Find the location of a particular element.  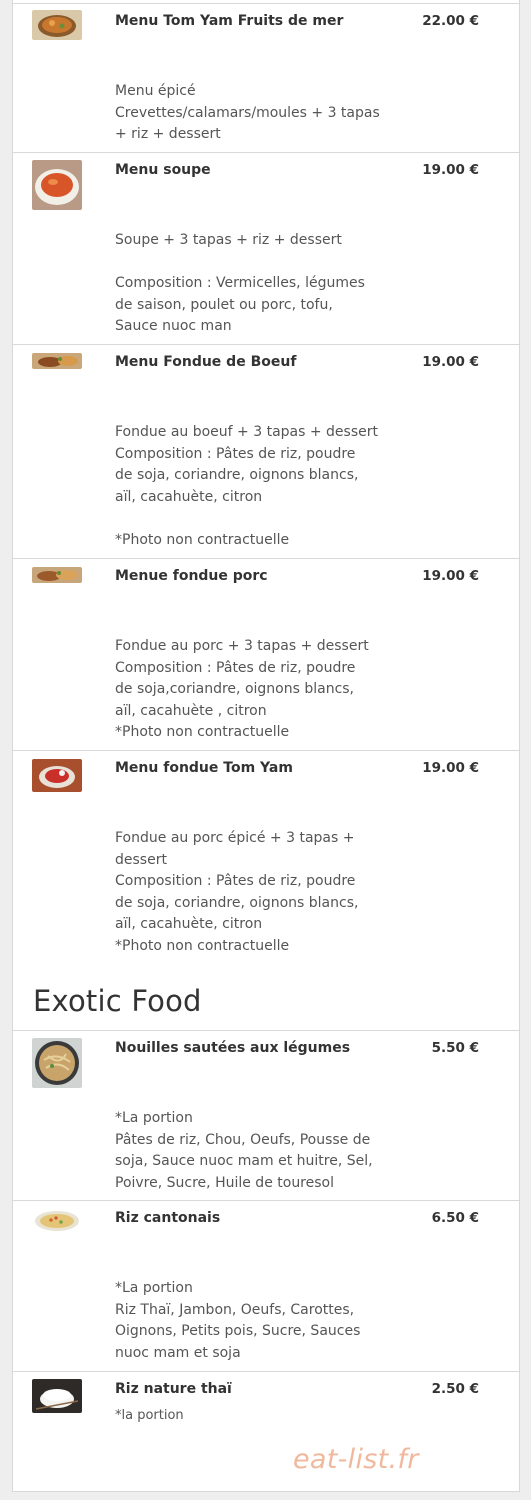

desc-line: Oignons, Petits pois, Sucre, Sauces is located at coordinates (238, 1331).